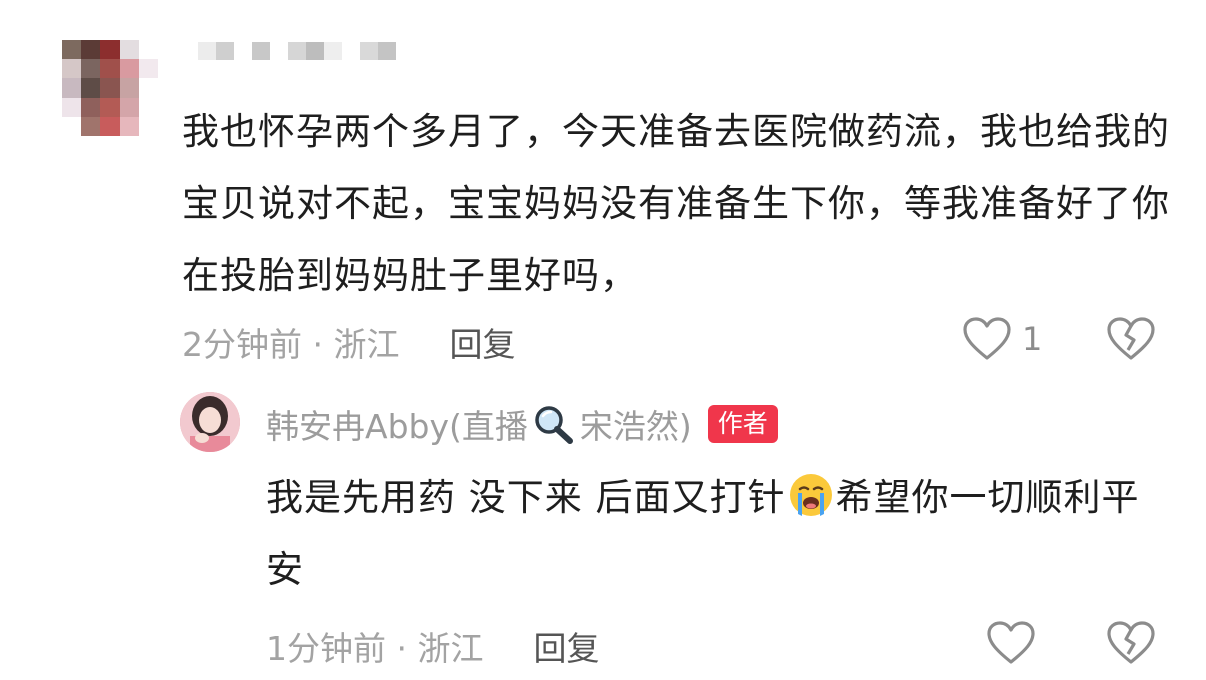 Image resolution: width=1206 pixels, height=680 pixels. What do you see at coordinates (1032, 339) in the screenshot?
I see `comment-like-count: 1` at bounding box center [1032, 339].